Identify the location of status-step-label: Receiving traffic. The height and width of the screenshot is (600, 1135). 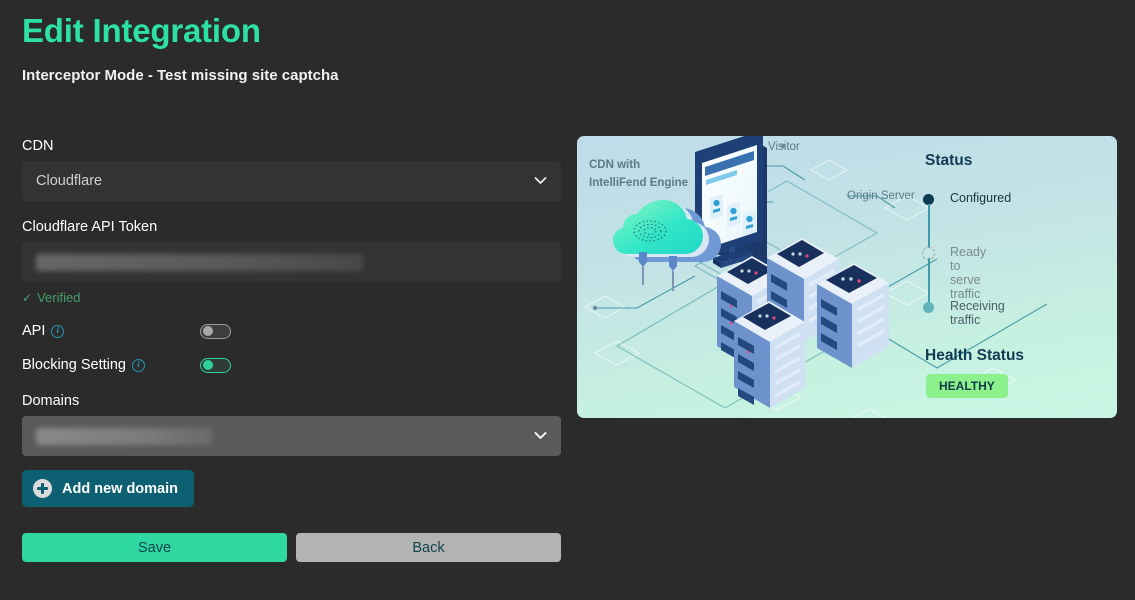
(977, 313).